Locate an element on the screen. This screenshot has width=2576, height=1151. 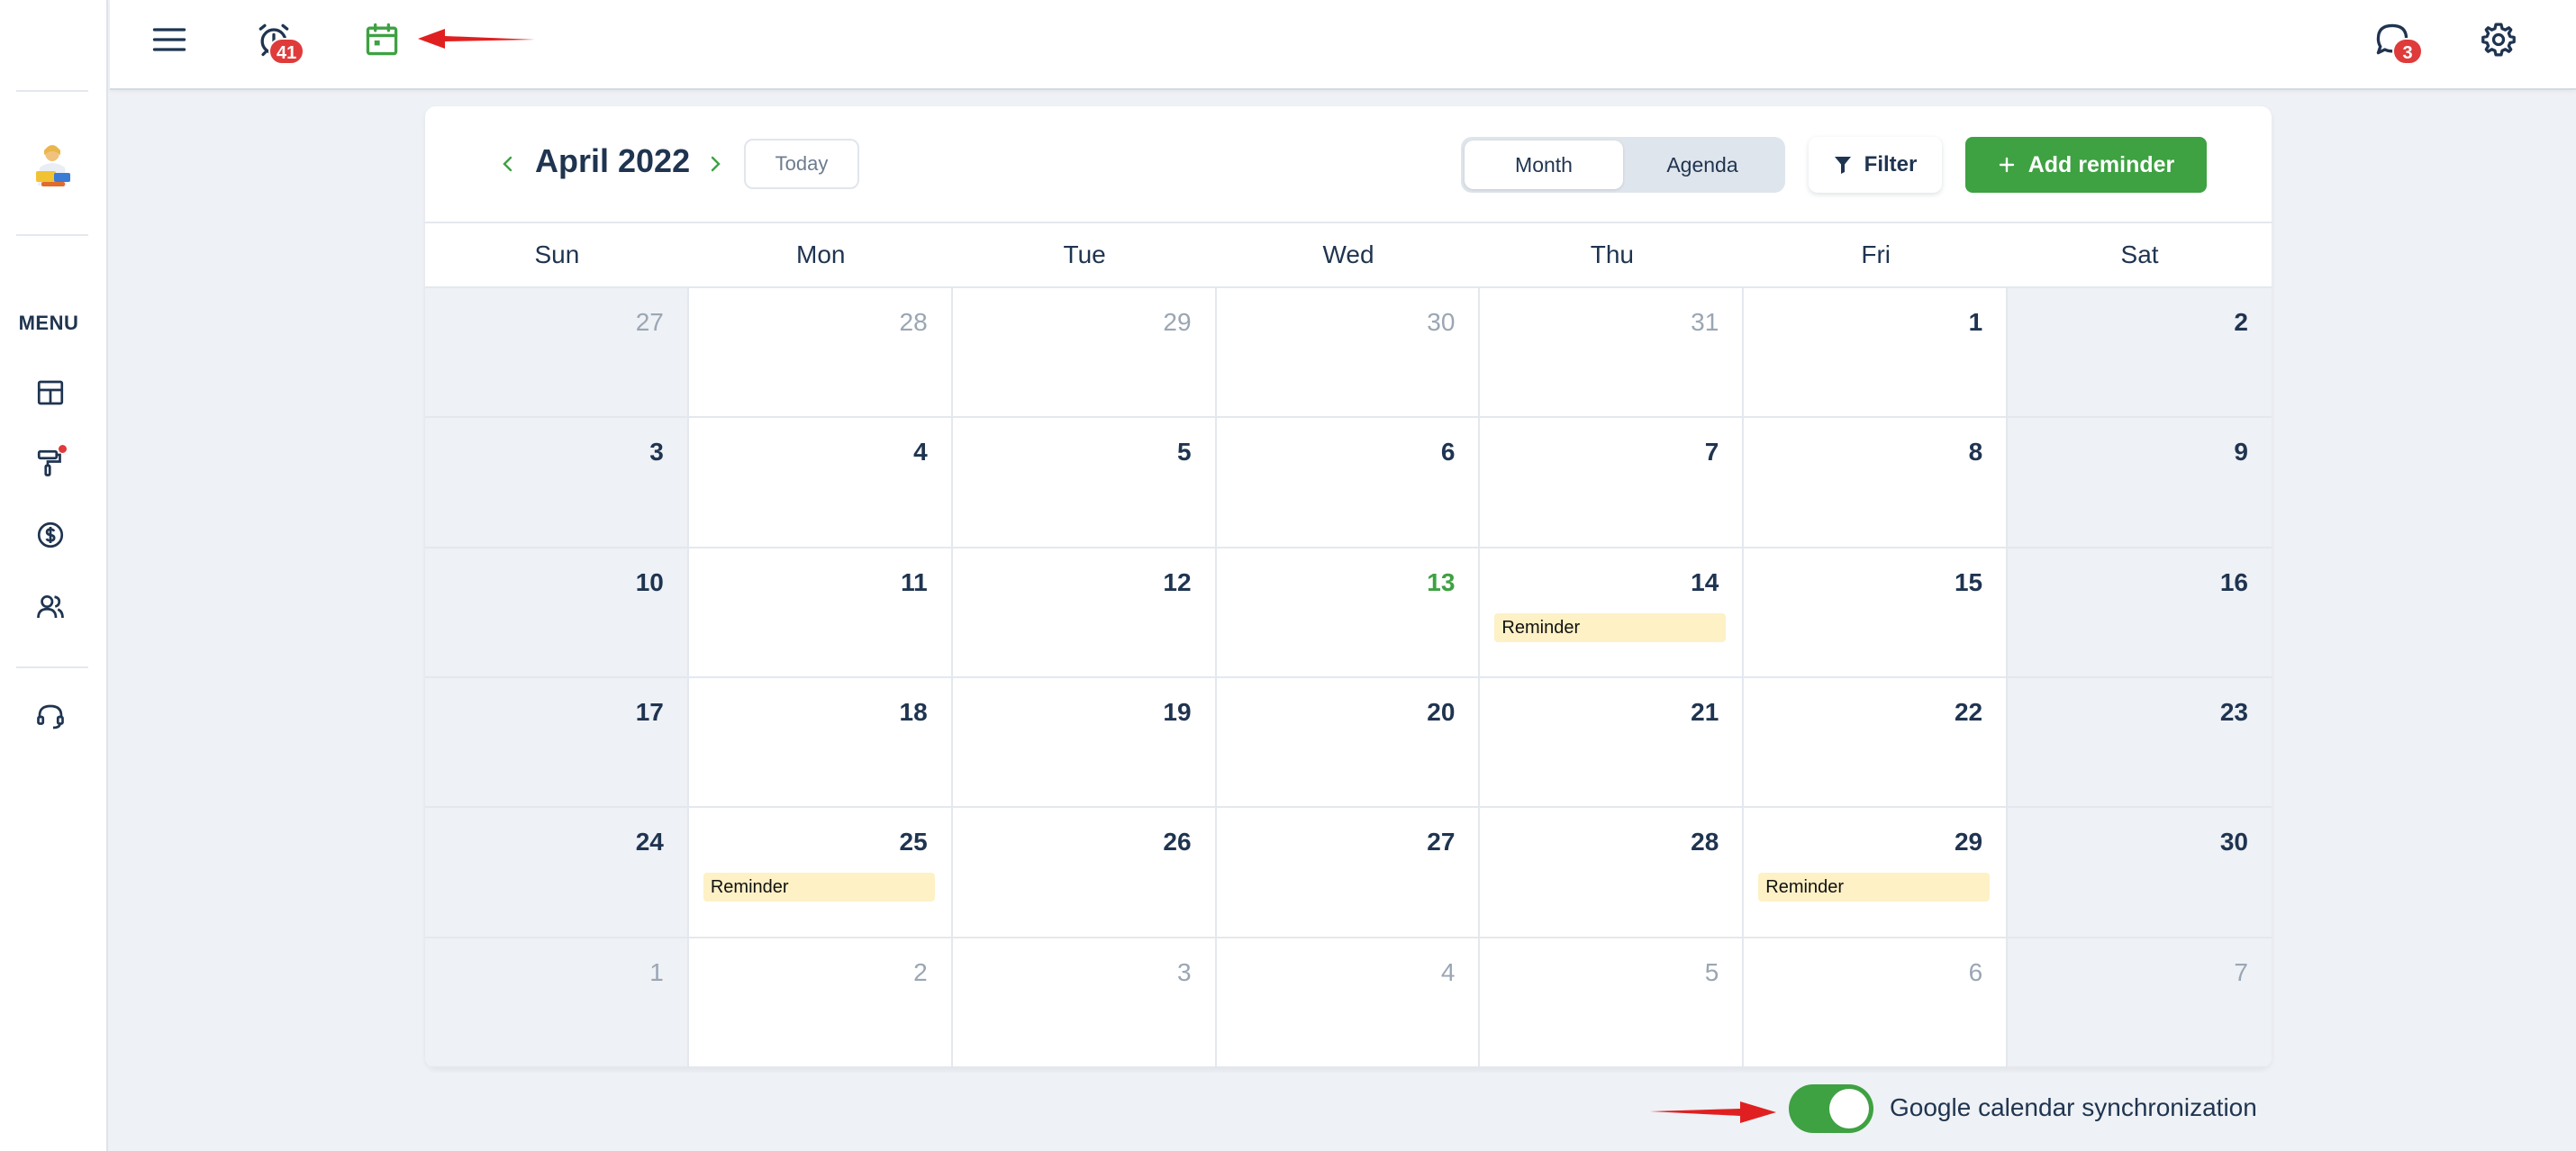
next-month-button is located at coordinates (715, 164).